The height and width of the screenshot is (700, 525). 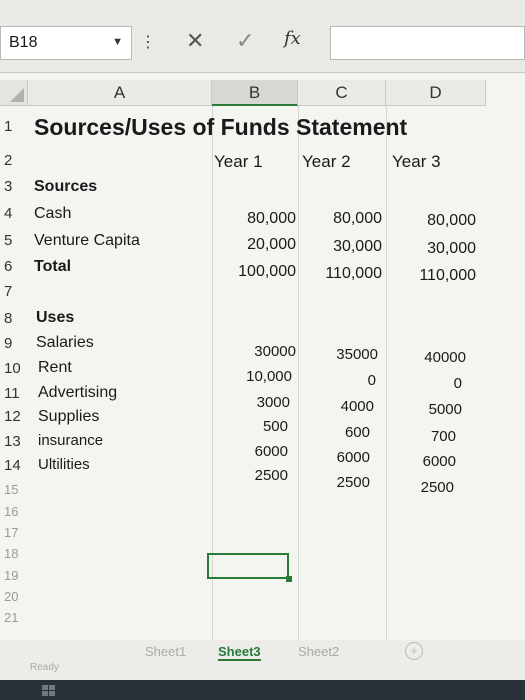 I want to click on row-header: 9, so click(x=15, y=343).